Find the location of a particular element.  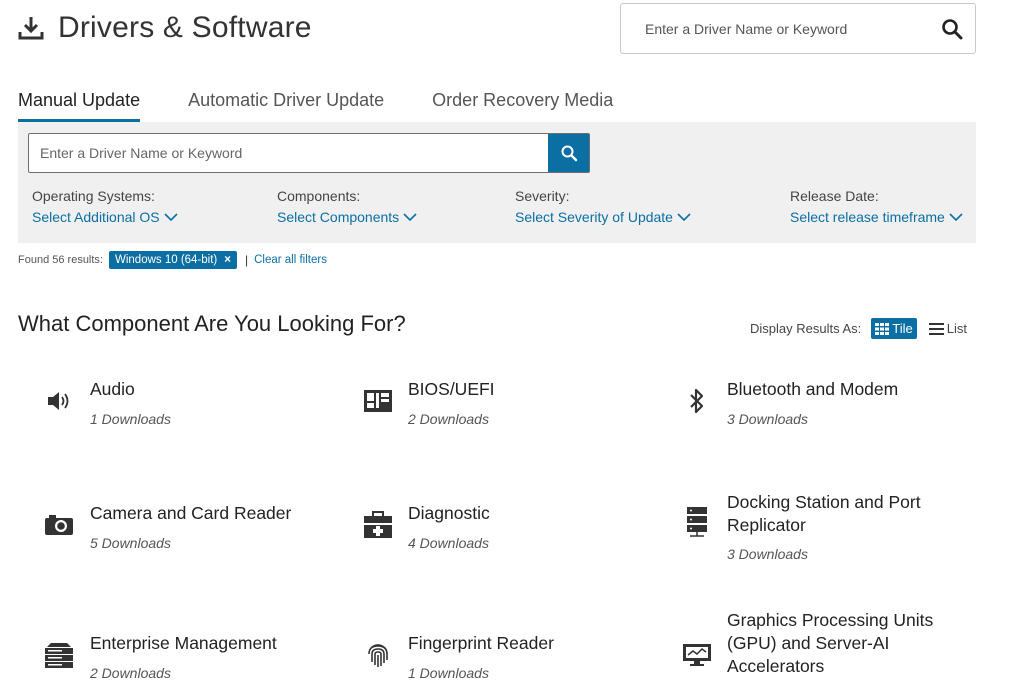

tile-view-button: Tile is located at coordinates (894, 328).